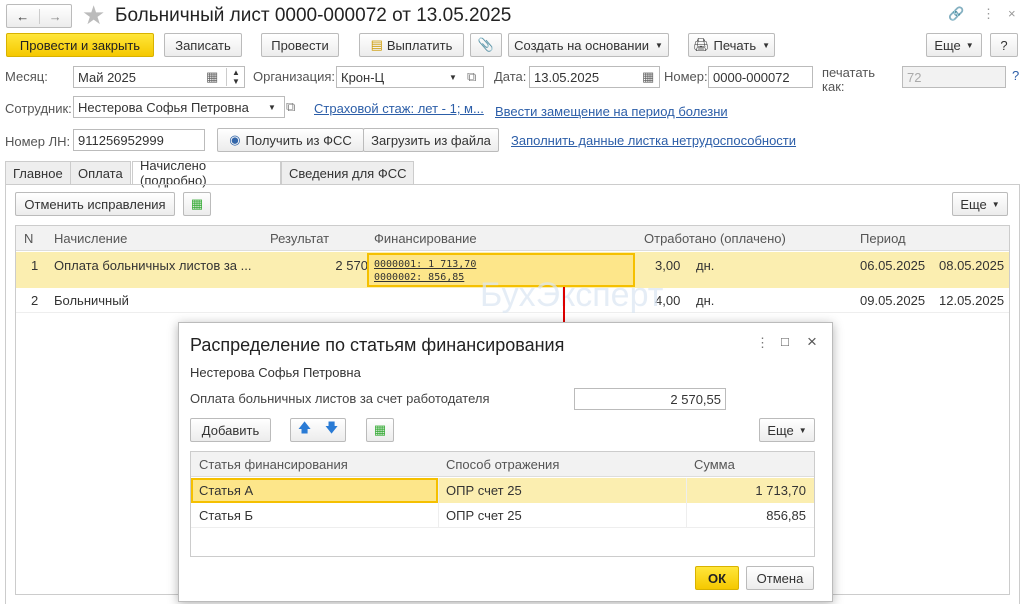 This screenshot has width=1024, height=604. I want to click on row-from: 09.05.2025, so click(893, 300).